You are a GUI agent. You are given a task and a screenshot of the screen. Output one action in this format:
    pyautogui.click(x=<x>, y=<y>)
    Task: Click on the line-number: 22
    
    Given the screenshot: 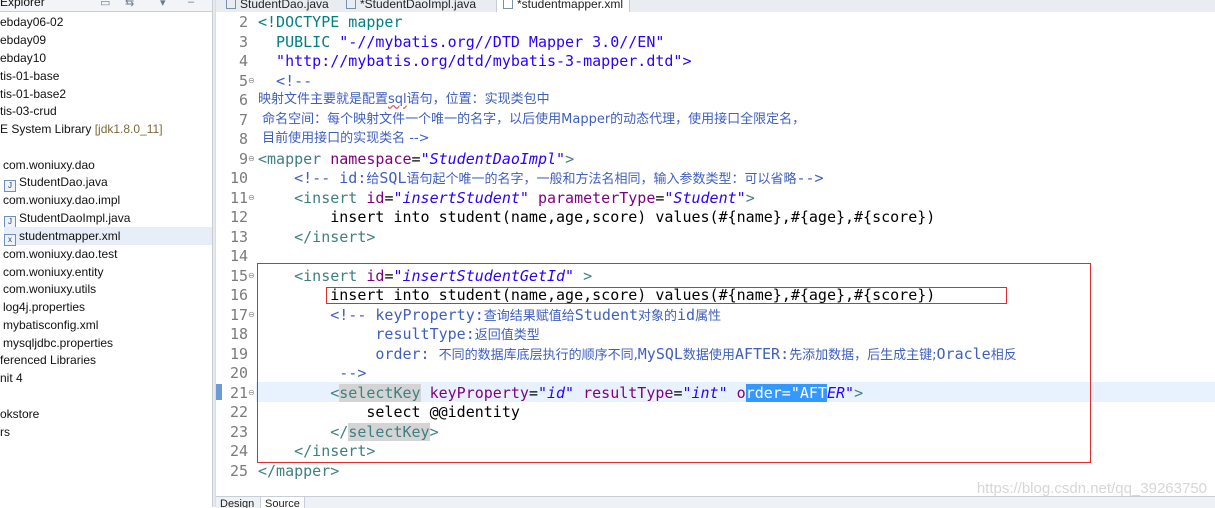 What is the action you would take?
    pyautogui.click(x=238, y=412)
    